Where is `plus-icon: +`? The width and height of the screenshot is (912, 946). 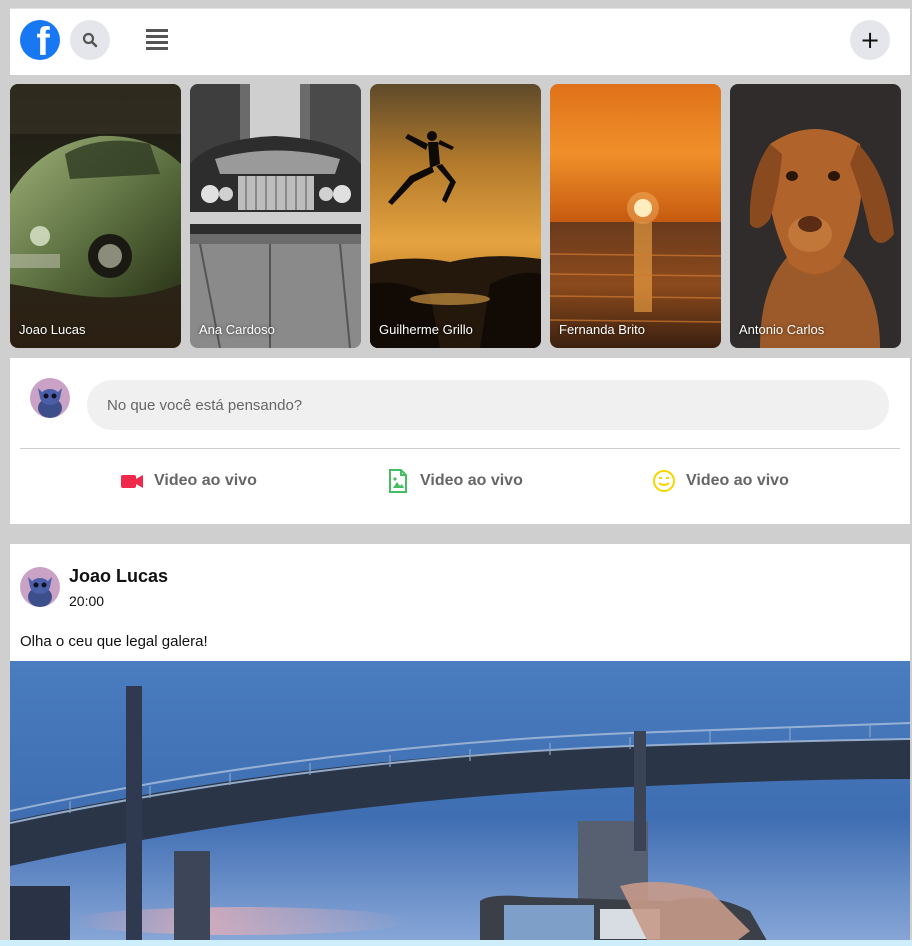 plus-icon: + is located at coordinates (870, 40).